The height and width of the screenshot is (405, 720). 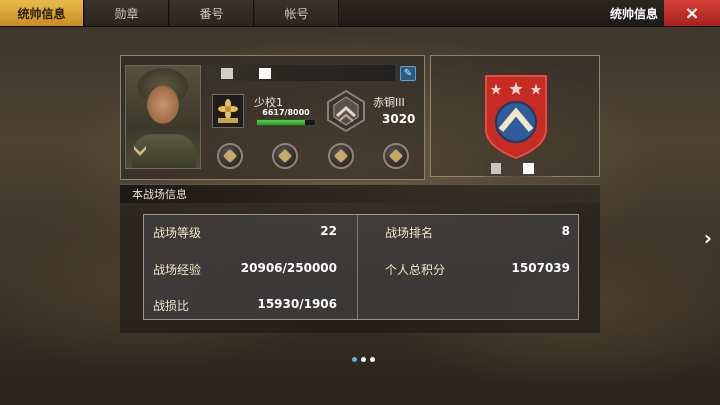 I want to click on tier-label: 赤铜III, so click(x=389, y=102).